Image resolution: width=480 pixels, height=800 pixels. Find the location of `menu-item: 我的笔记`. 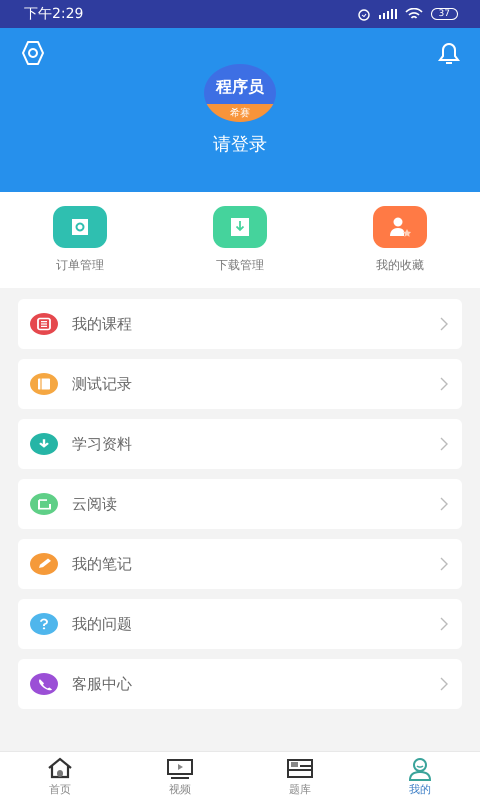

menu-item: 我的笔记 is located at coordinates (240, 564).